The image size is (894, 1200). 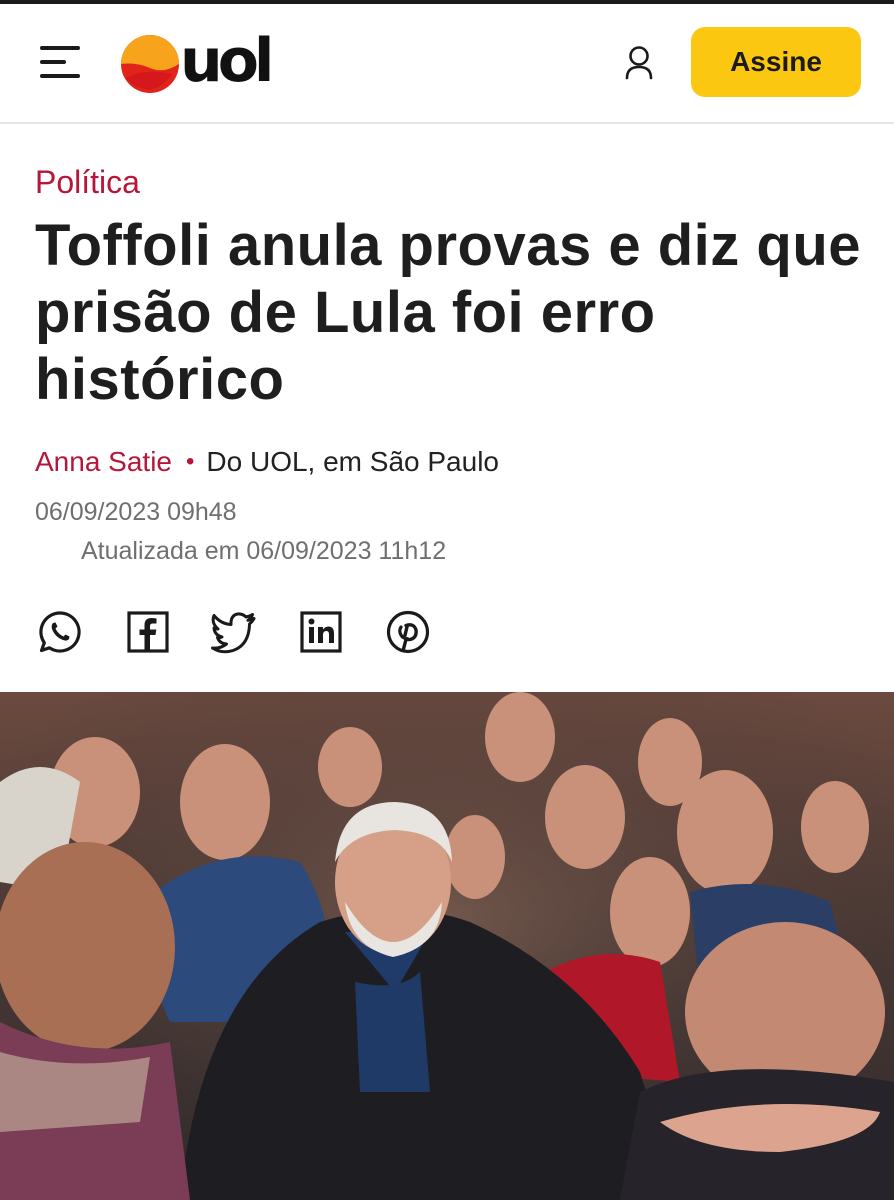 I want to click on uol-logo: uol, so click(x=210, y=61).